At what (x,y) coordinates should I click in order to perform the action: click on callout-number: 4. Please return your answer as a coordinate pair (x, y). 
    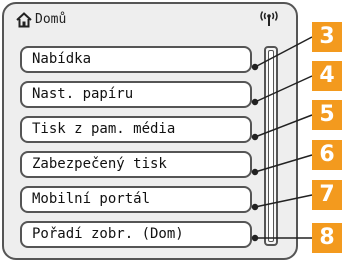
    Looking at the image, I should click on (327, 76).